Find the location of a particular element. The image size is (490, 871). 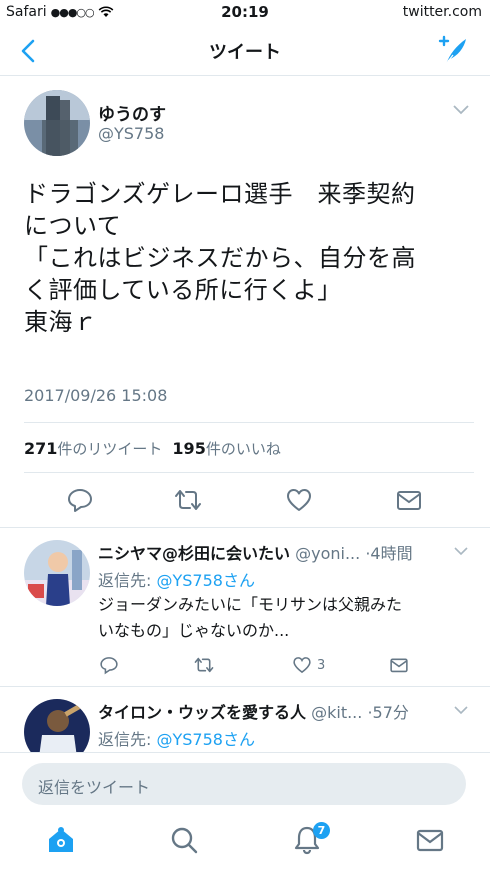

status-url: twitter.com is located at coordinates (442, 12).